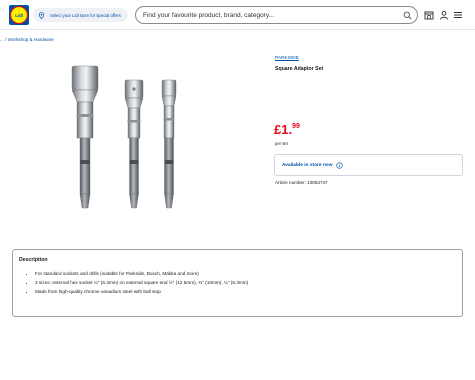  What do you see at coordinates (281, 143) in the screenshot?
I see `price-unit: per set` at bounding box center [281, 143].